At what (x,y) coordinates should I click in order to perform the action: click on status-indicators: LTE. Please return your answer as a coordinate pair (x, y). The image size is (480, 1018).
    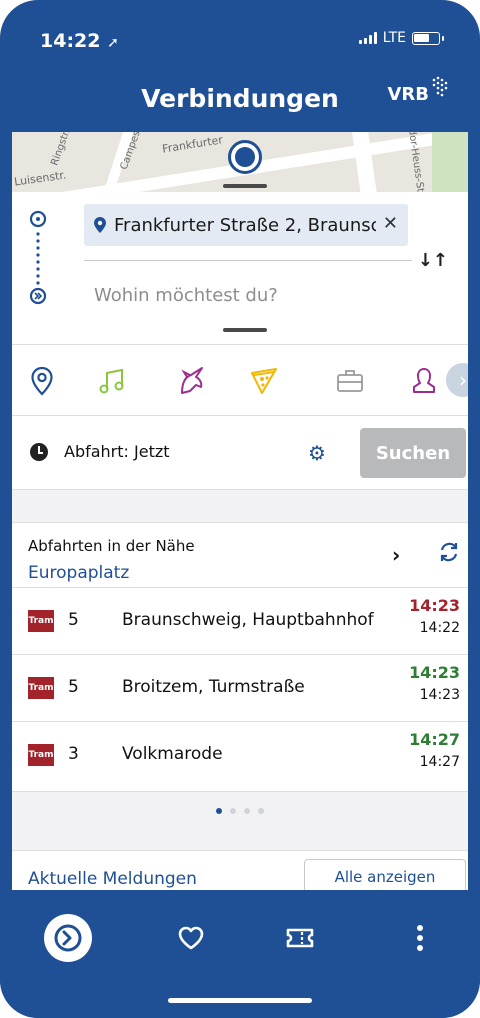
    Looking at the image, I should click on (401, 38).